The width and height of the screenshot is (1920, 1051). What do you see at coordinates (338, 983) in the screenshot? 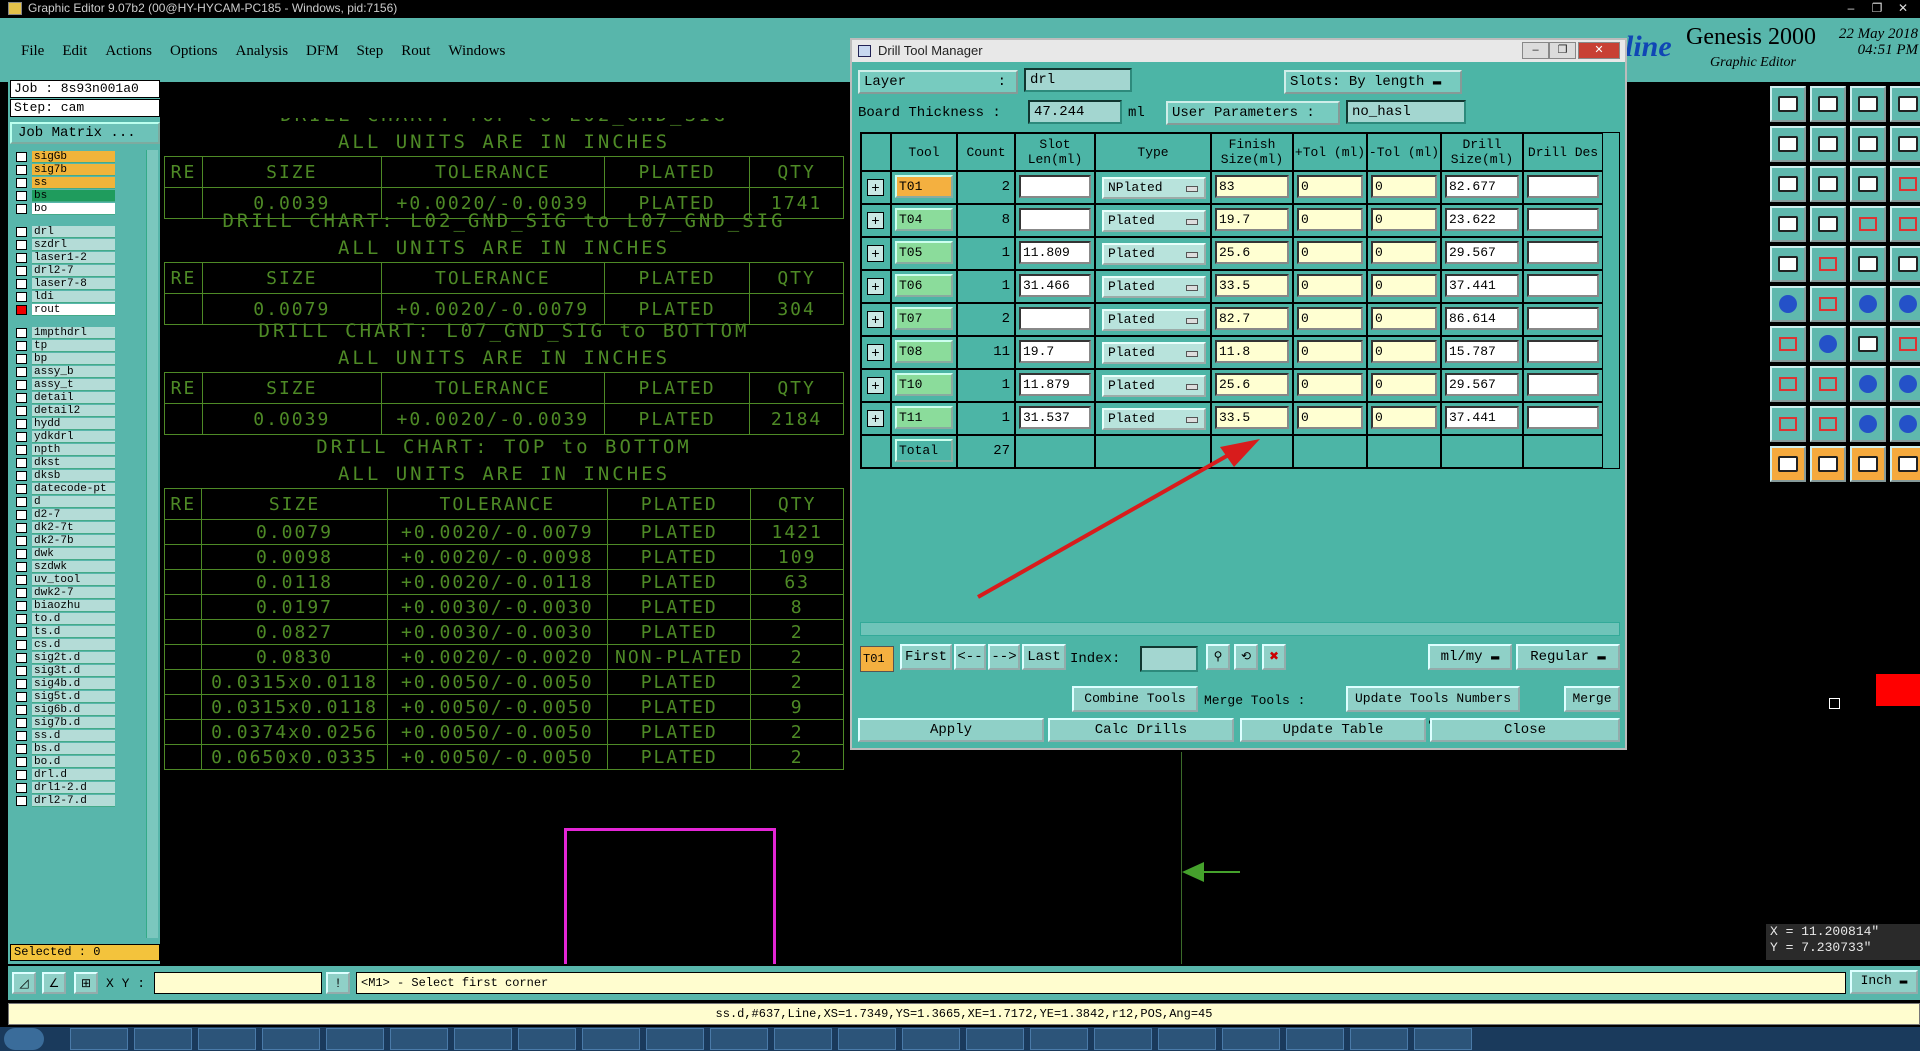
I see `alert-icon: !` at bounding box center [338, 983].